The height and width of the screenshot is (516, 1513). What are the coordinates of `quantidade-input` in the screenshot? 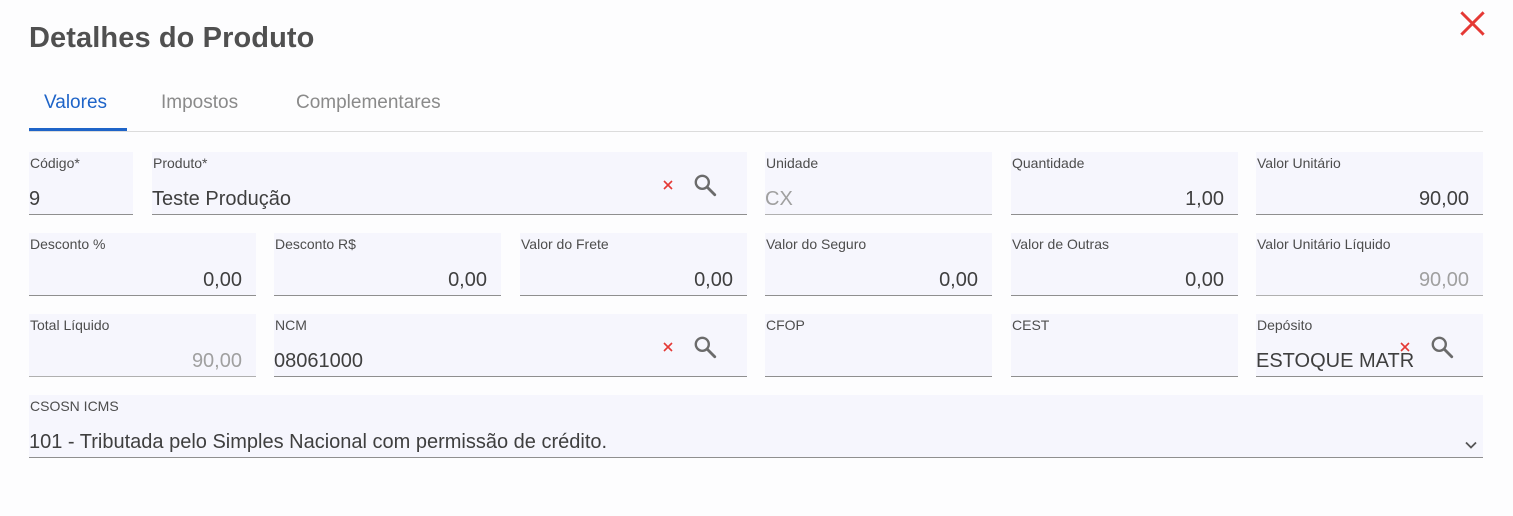 It's located at (1124, 199).